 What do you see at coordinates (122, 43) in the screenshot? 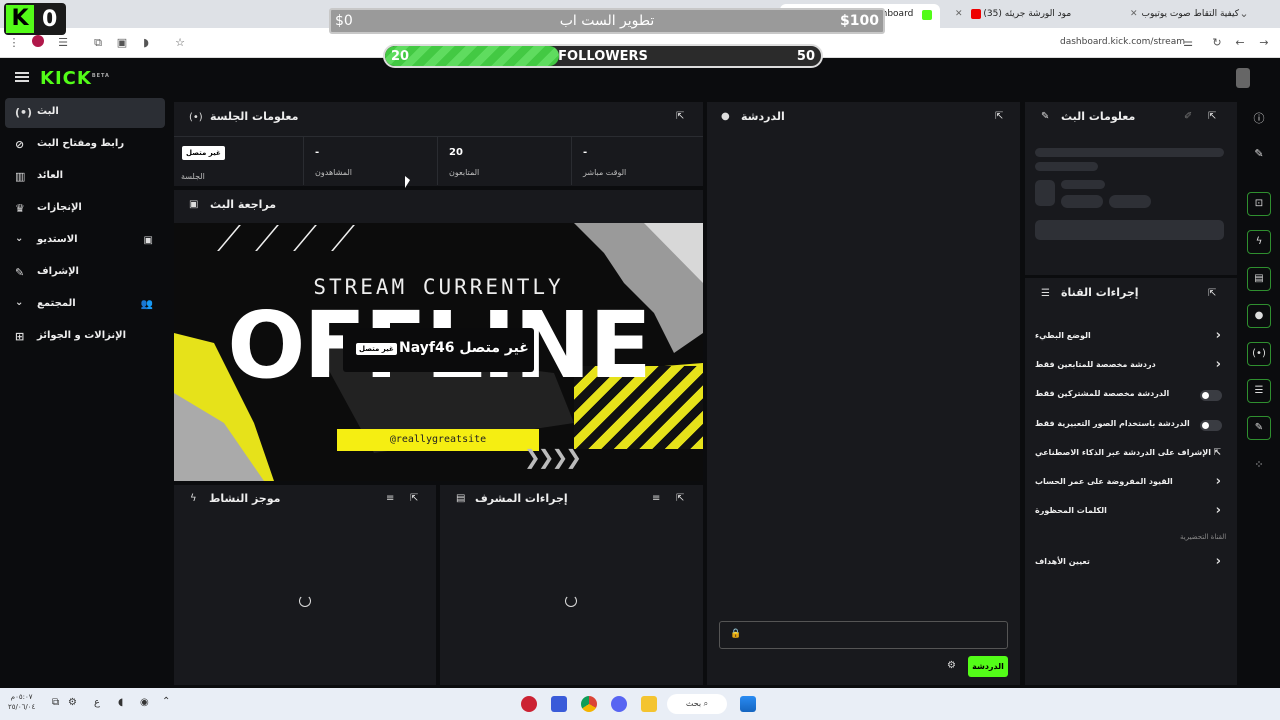
I see `translate-icon: ▣` at bounding box center [122, 43].